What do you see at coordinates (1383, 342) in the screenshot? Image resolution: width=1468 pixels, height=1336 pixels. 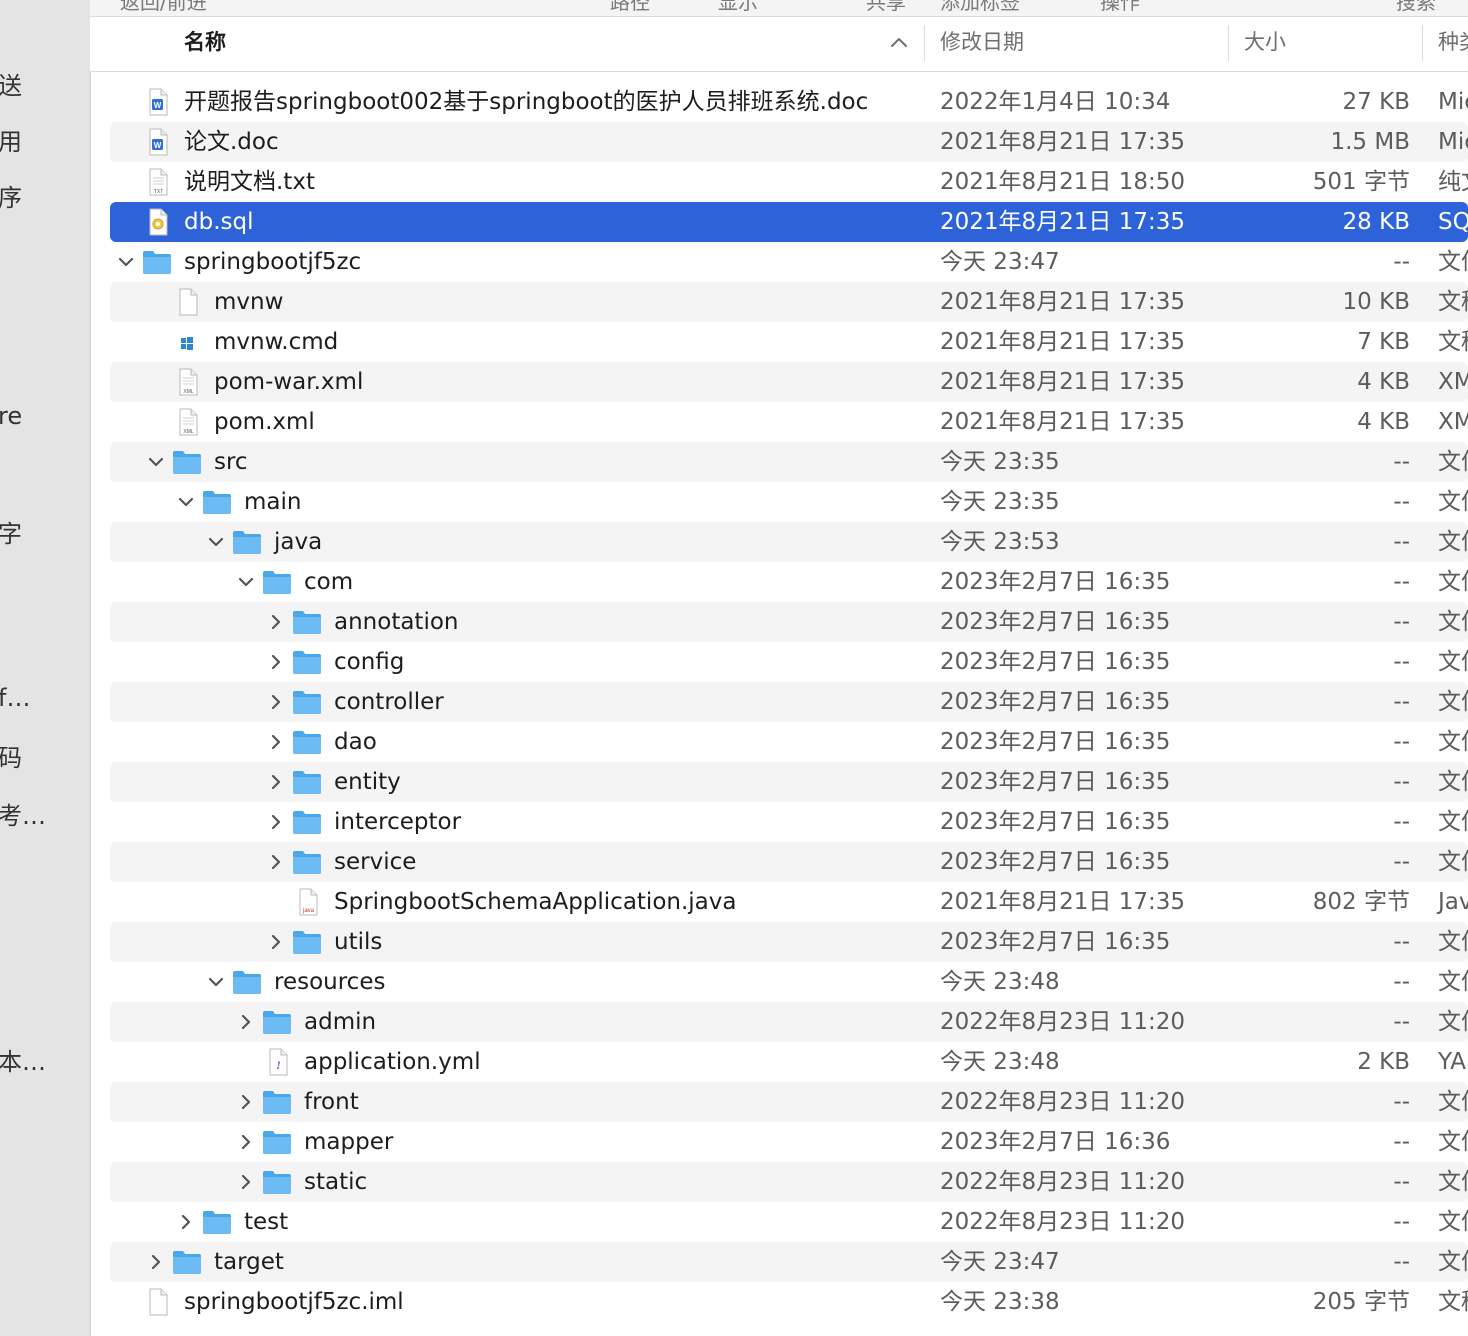 I see `file-size: 7 KB` at bounding box center [1383, 342].